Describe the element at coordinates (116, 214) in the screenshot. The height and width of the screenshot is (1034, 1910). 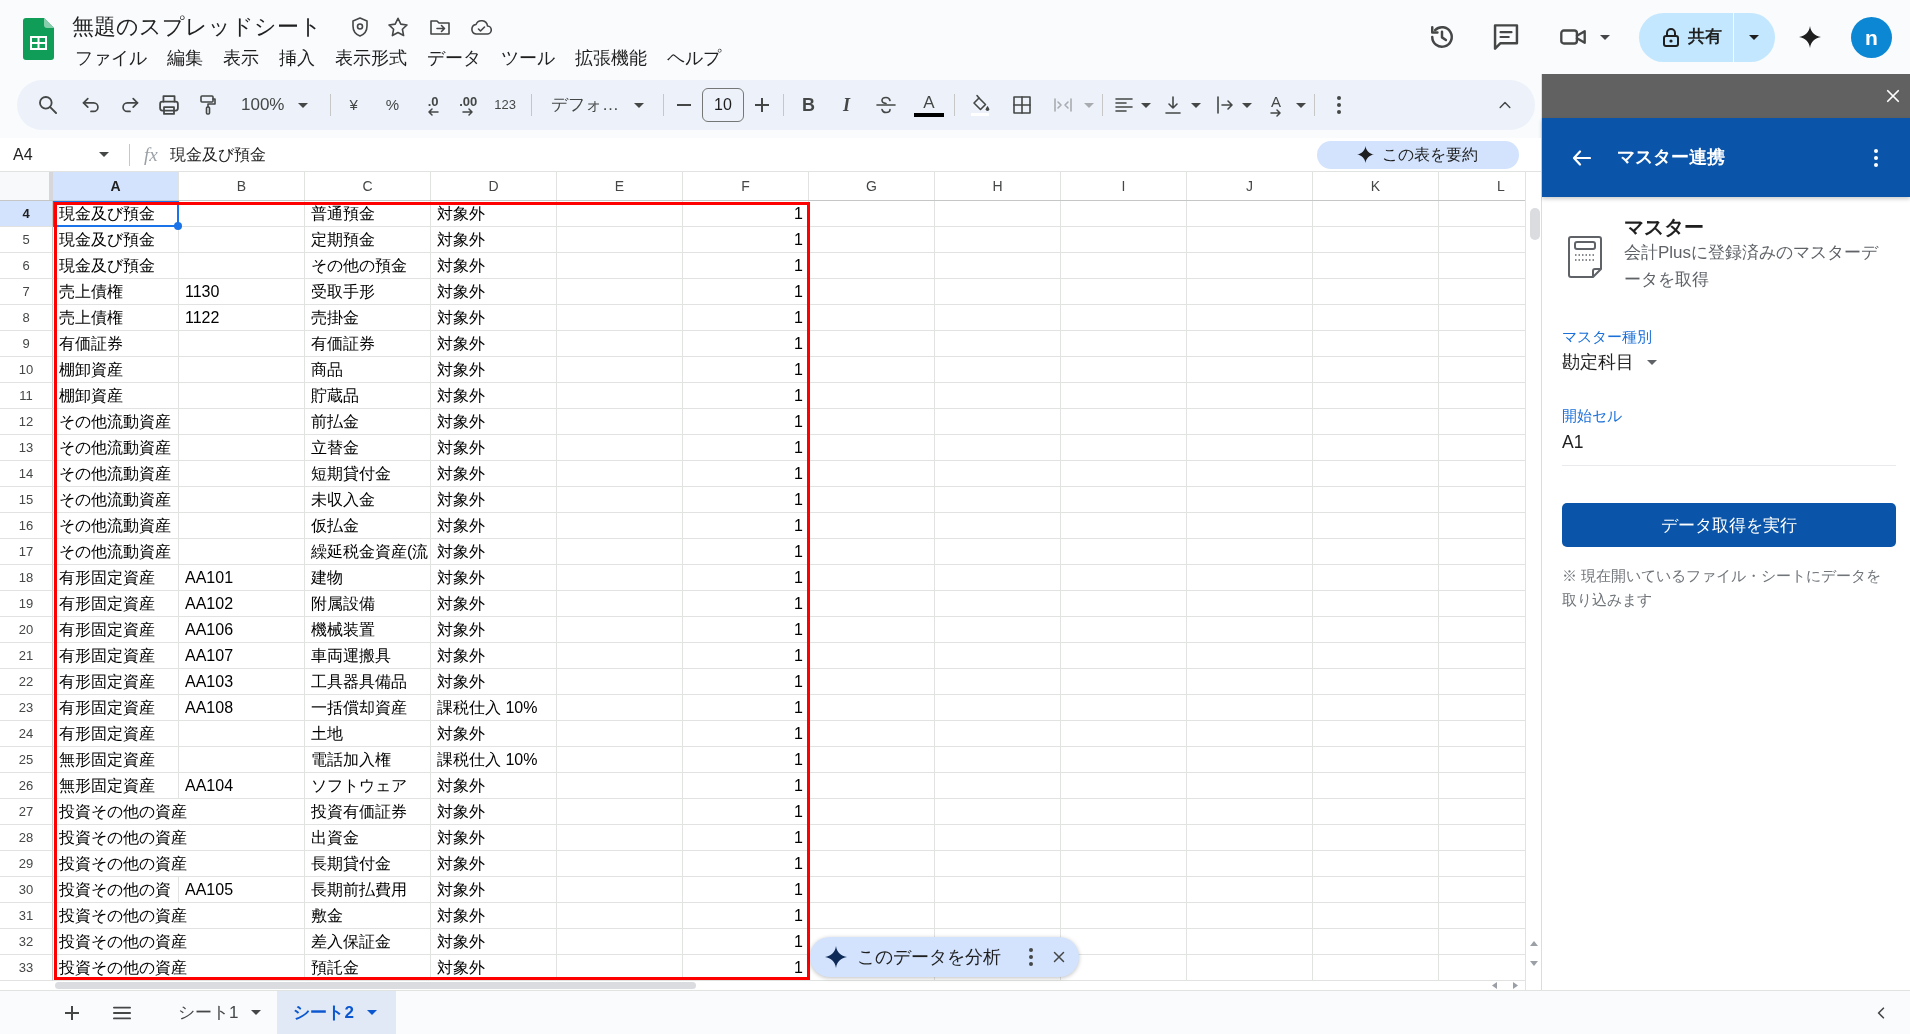
I see `table-cell: 現金及び預金` at that location.